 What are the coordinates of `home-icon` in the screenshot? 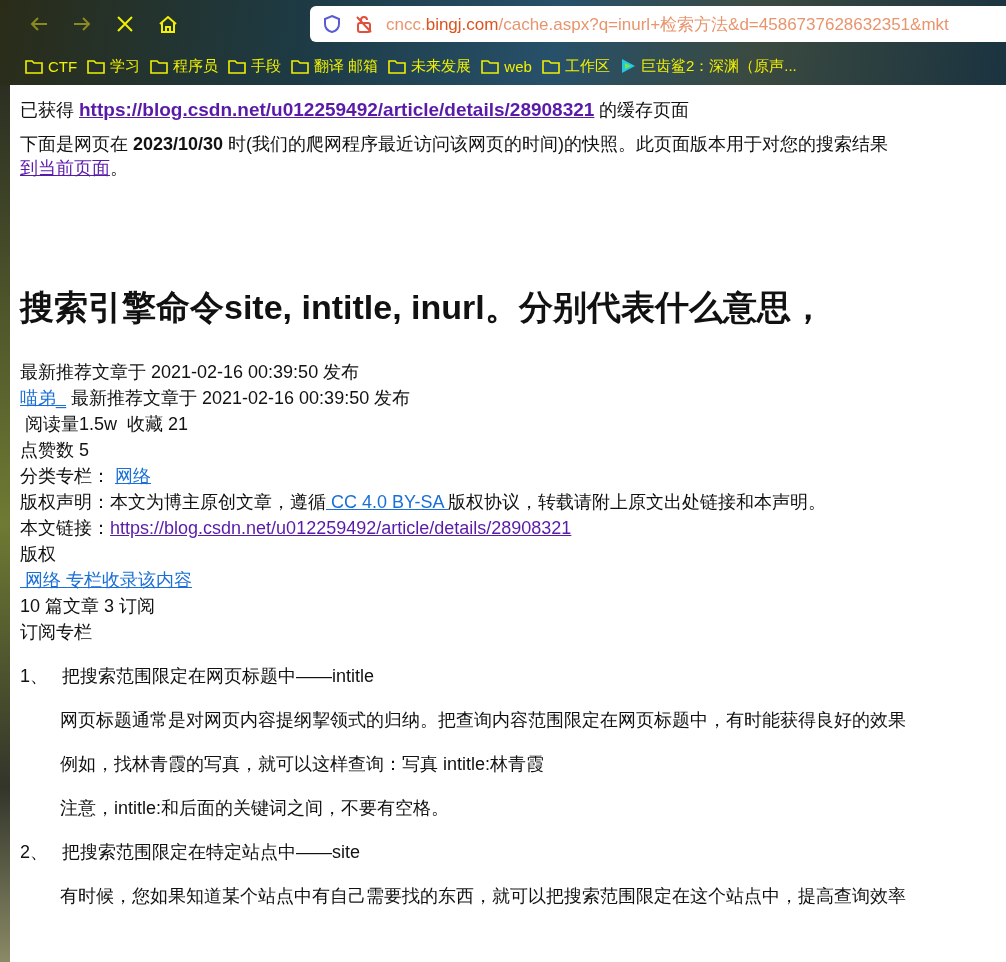 It's located at (168, 24).